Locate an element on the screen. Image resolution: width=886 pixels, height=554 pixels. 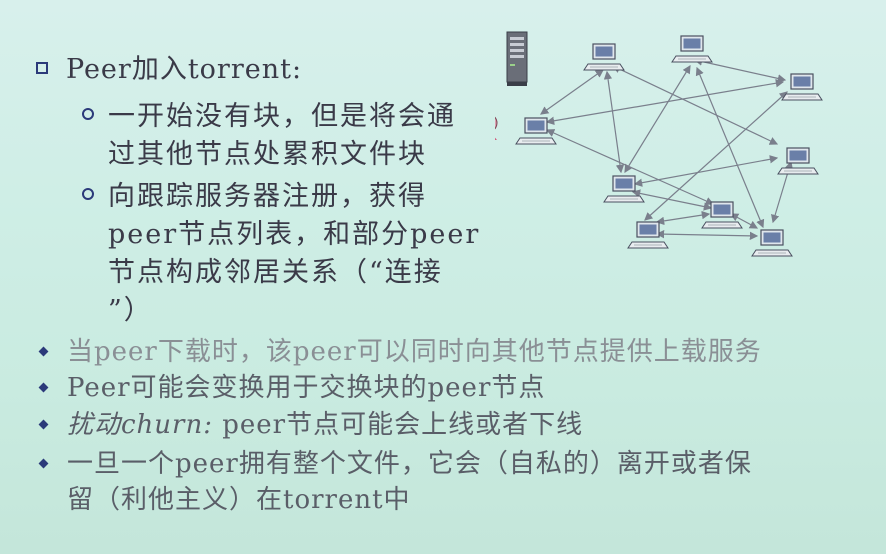
bullet-2-text: Peer可能会变换用于交换块的peer节点 is located at coordinates (306, 388).